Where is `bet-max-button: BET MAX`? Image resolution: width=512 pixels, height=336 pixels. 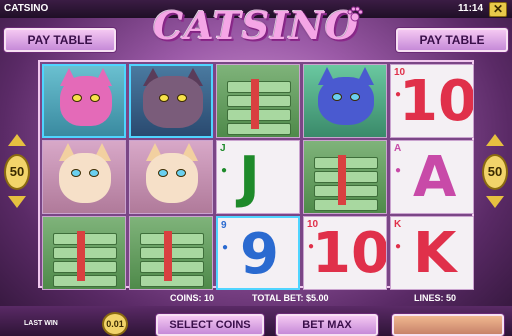
bet-max-button: BET MAX is located at coordinates (327, 325).